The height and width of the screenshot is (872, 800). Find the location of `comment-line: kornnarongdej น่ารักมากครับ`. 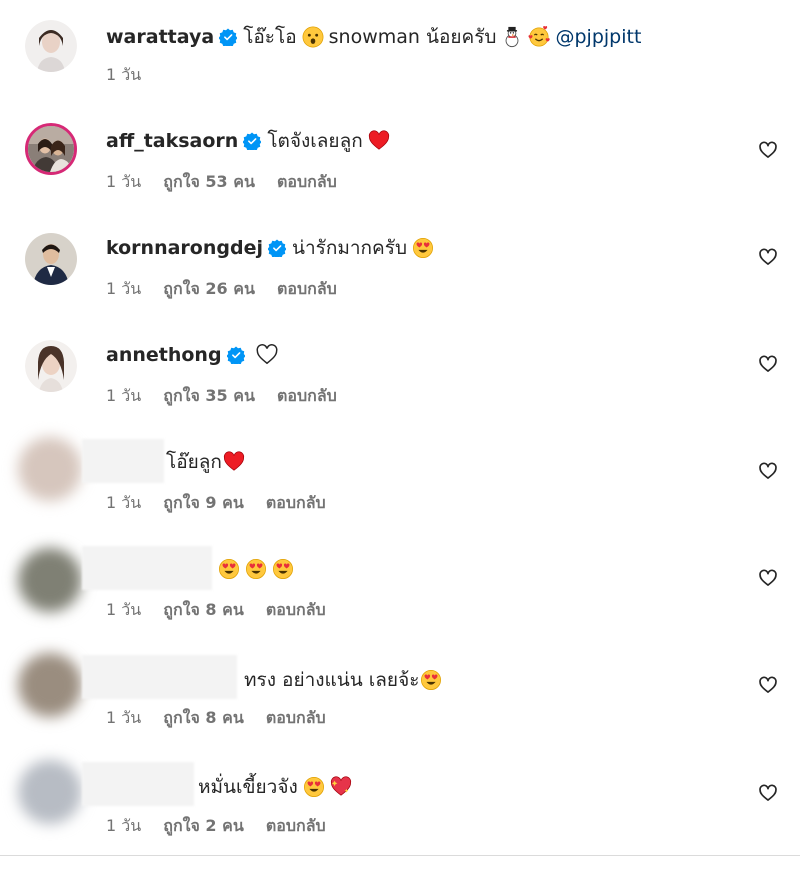

comment-line: kornnarongdej น่ารักมากครับ is located at coordinates (270, 248).